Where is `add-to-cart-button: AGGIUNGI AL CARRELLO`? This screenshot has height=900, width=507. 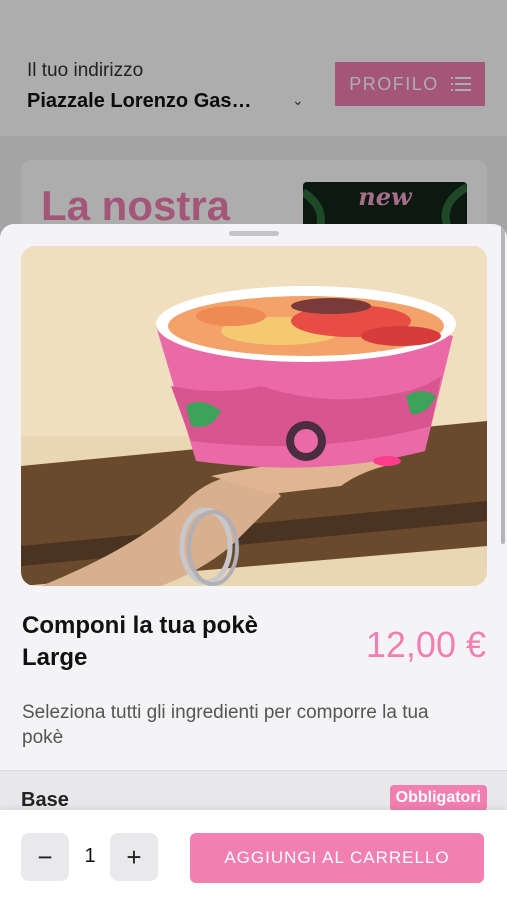 add-to-cart-button: AGGIUNGI AL CARRELLO is located at coordinates (337, 858).